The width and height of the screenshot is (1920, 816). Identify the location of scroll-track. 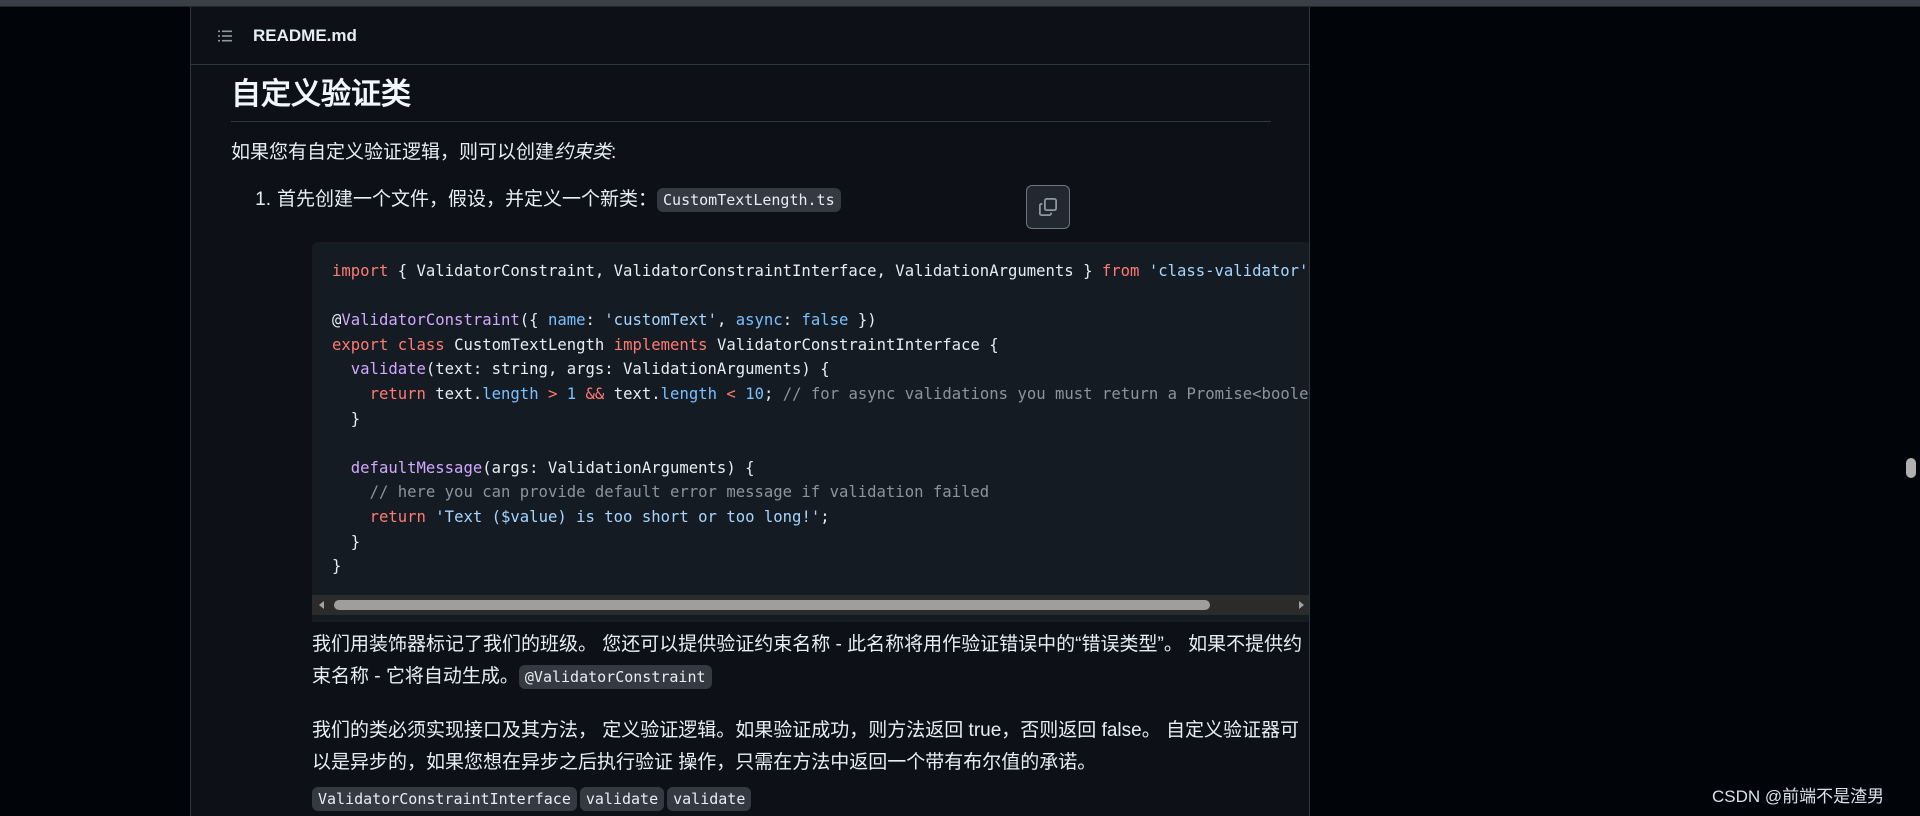
(811, 605).